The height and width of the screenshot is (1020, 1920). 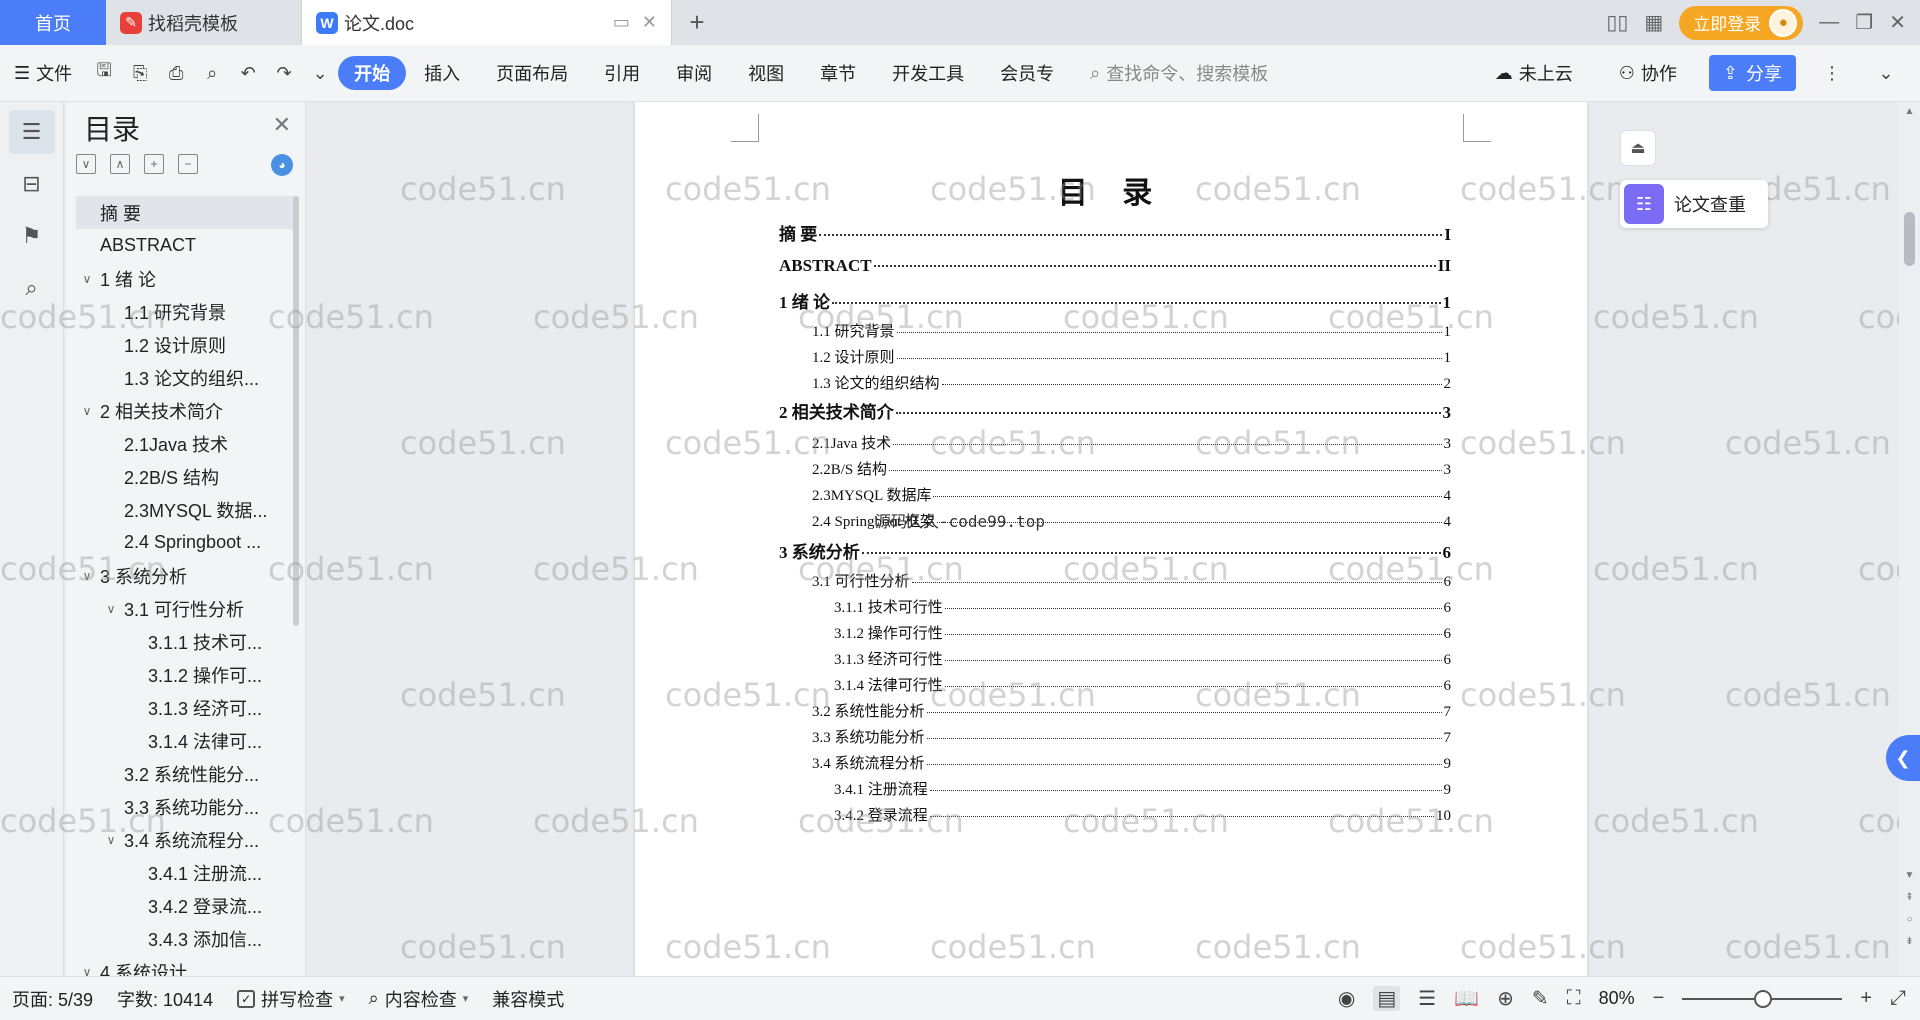 What do you see at coordinates (282, 125) in the screenshot?
I see `close-icon: ✕` at bounding box center [282, 125].